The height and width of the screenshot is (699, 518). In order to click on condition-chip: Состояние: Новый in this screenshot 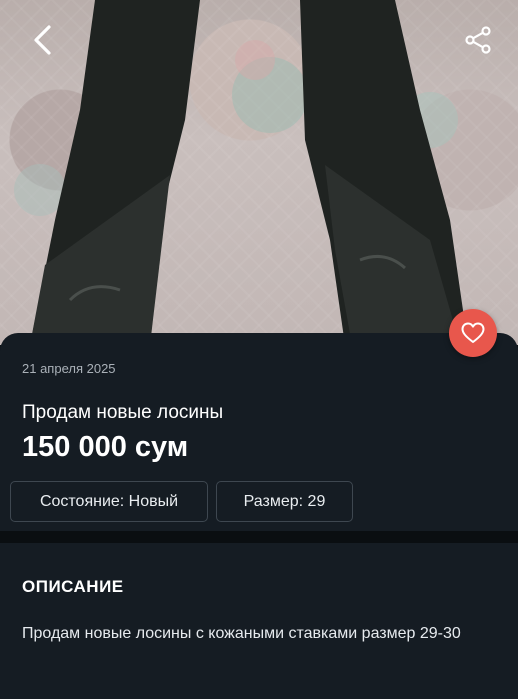, I will do `click(109, 501)`.